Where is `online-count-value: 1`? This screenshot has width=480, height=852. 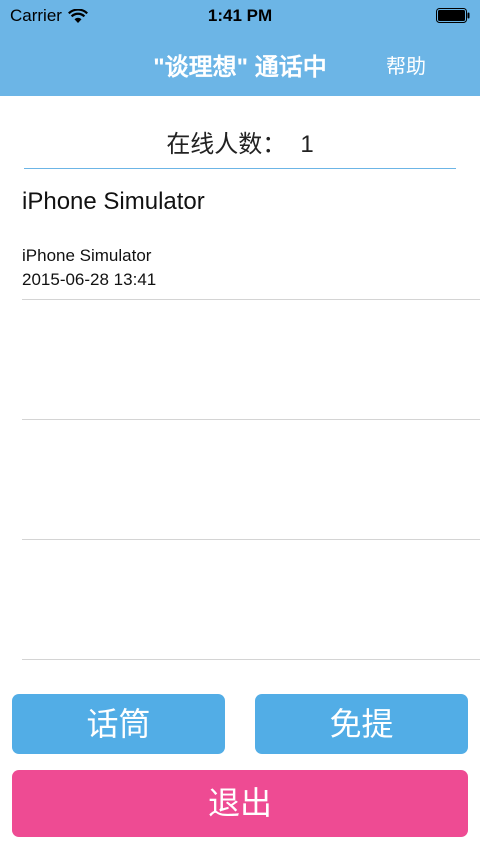
online-count-value: 1 is located at coordinates (307, 144).